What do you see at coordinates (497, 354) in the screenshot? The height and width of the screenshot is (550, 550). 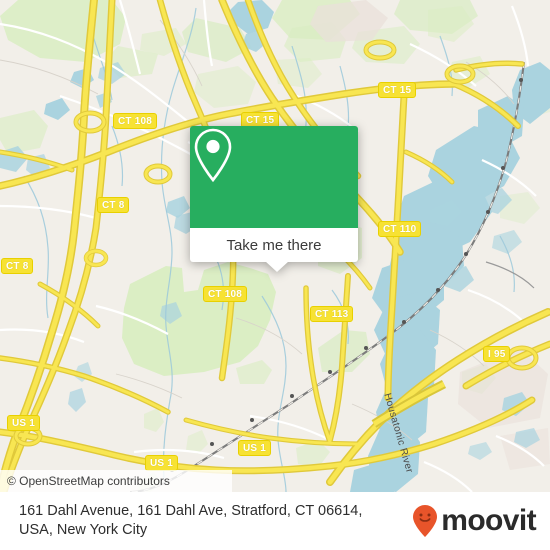 I see `road-shield-i95: I 95` at bounding box center [497, 354].